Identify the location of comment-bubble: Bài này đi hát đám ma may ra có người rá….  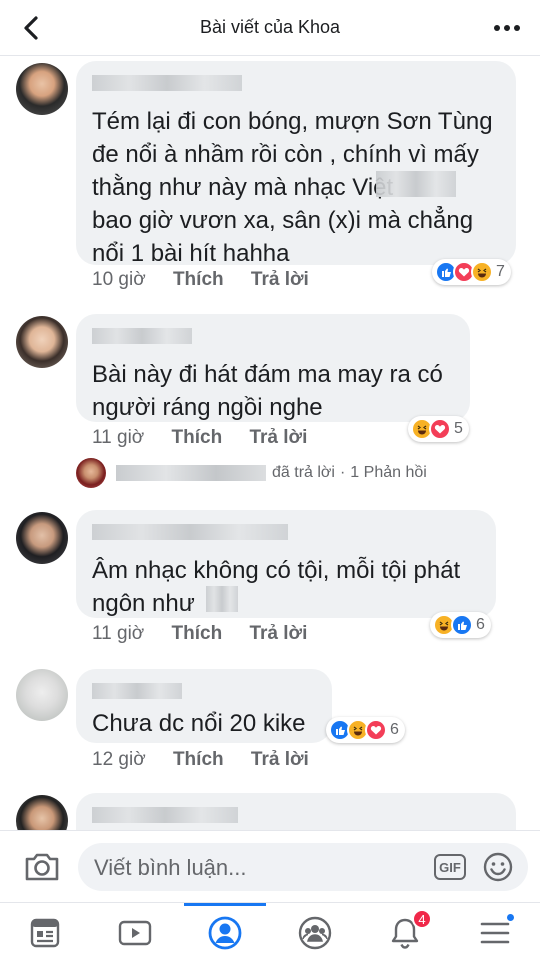
(273, 368).